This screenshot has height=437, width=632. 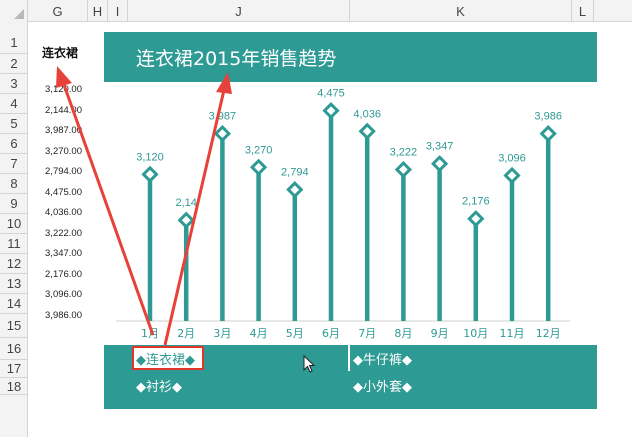 What do you see at coordinates (476, 202) in the screenshot?
I see `data-label: 2,176` at bounding box center [476, 202].